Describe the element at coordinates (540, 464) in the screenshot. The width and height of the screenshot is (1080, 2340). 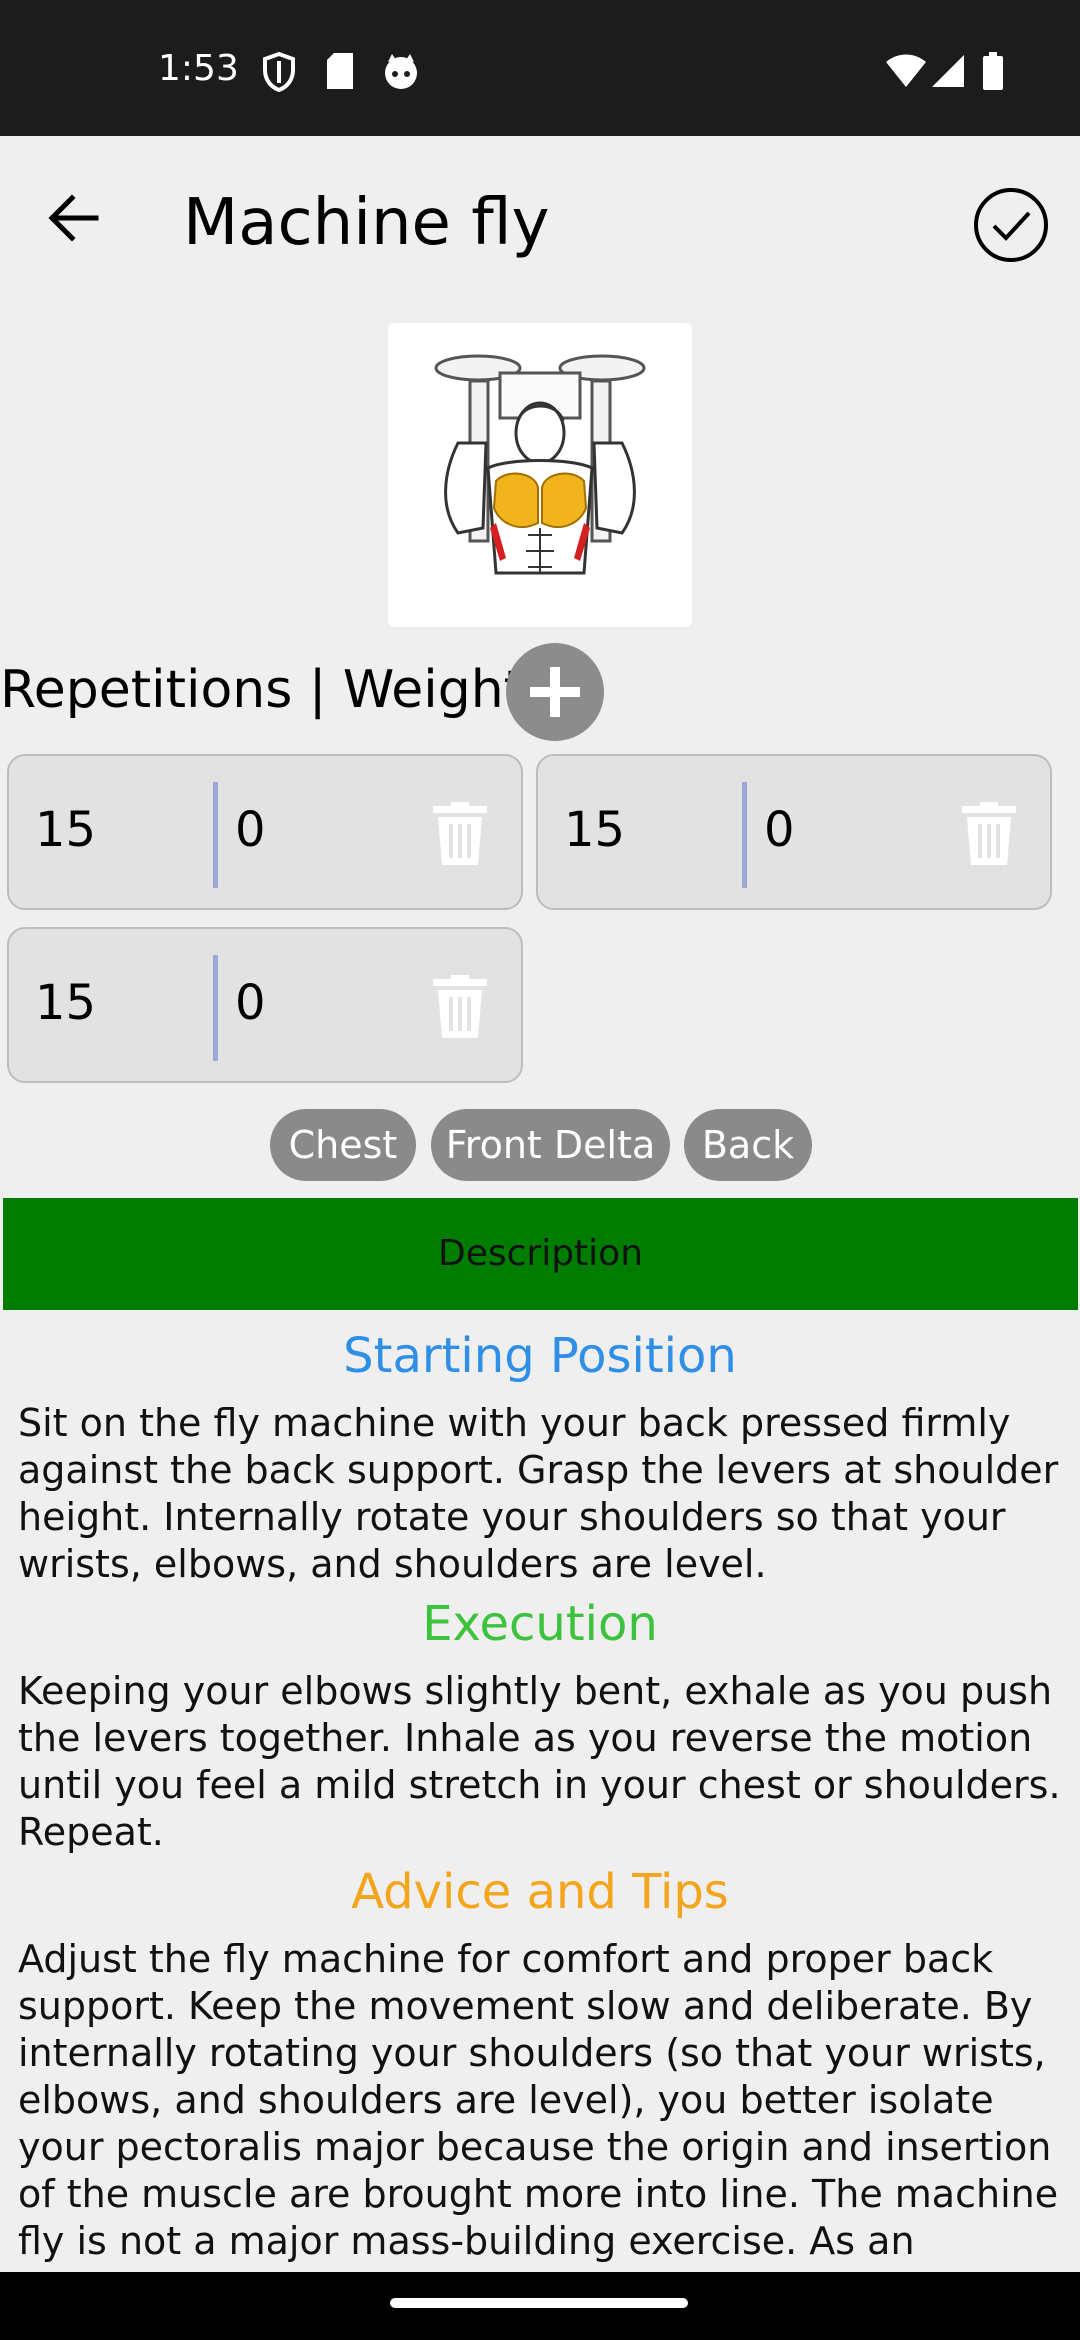
I see `machine-fly-illustration` at that location.